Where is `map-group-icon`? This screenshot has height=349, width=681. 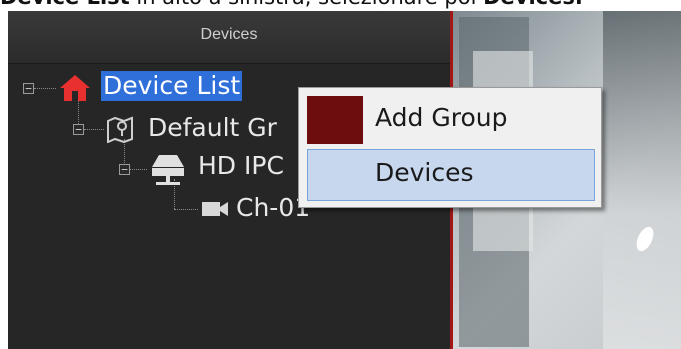
map-group-icon is located at coordinates (120, 129).